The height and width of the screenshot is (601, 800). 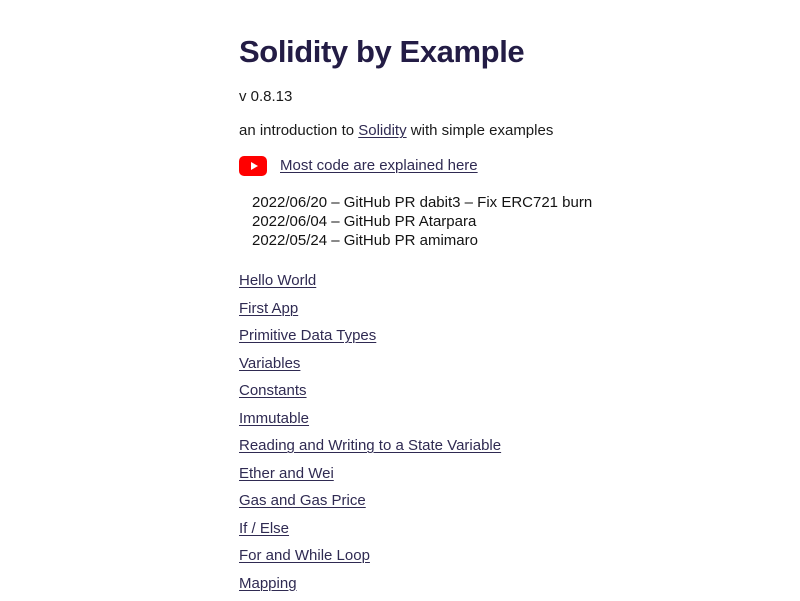 I want to click on list-item: Hello World, so click(x=499, y=285).